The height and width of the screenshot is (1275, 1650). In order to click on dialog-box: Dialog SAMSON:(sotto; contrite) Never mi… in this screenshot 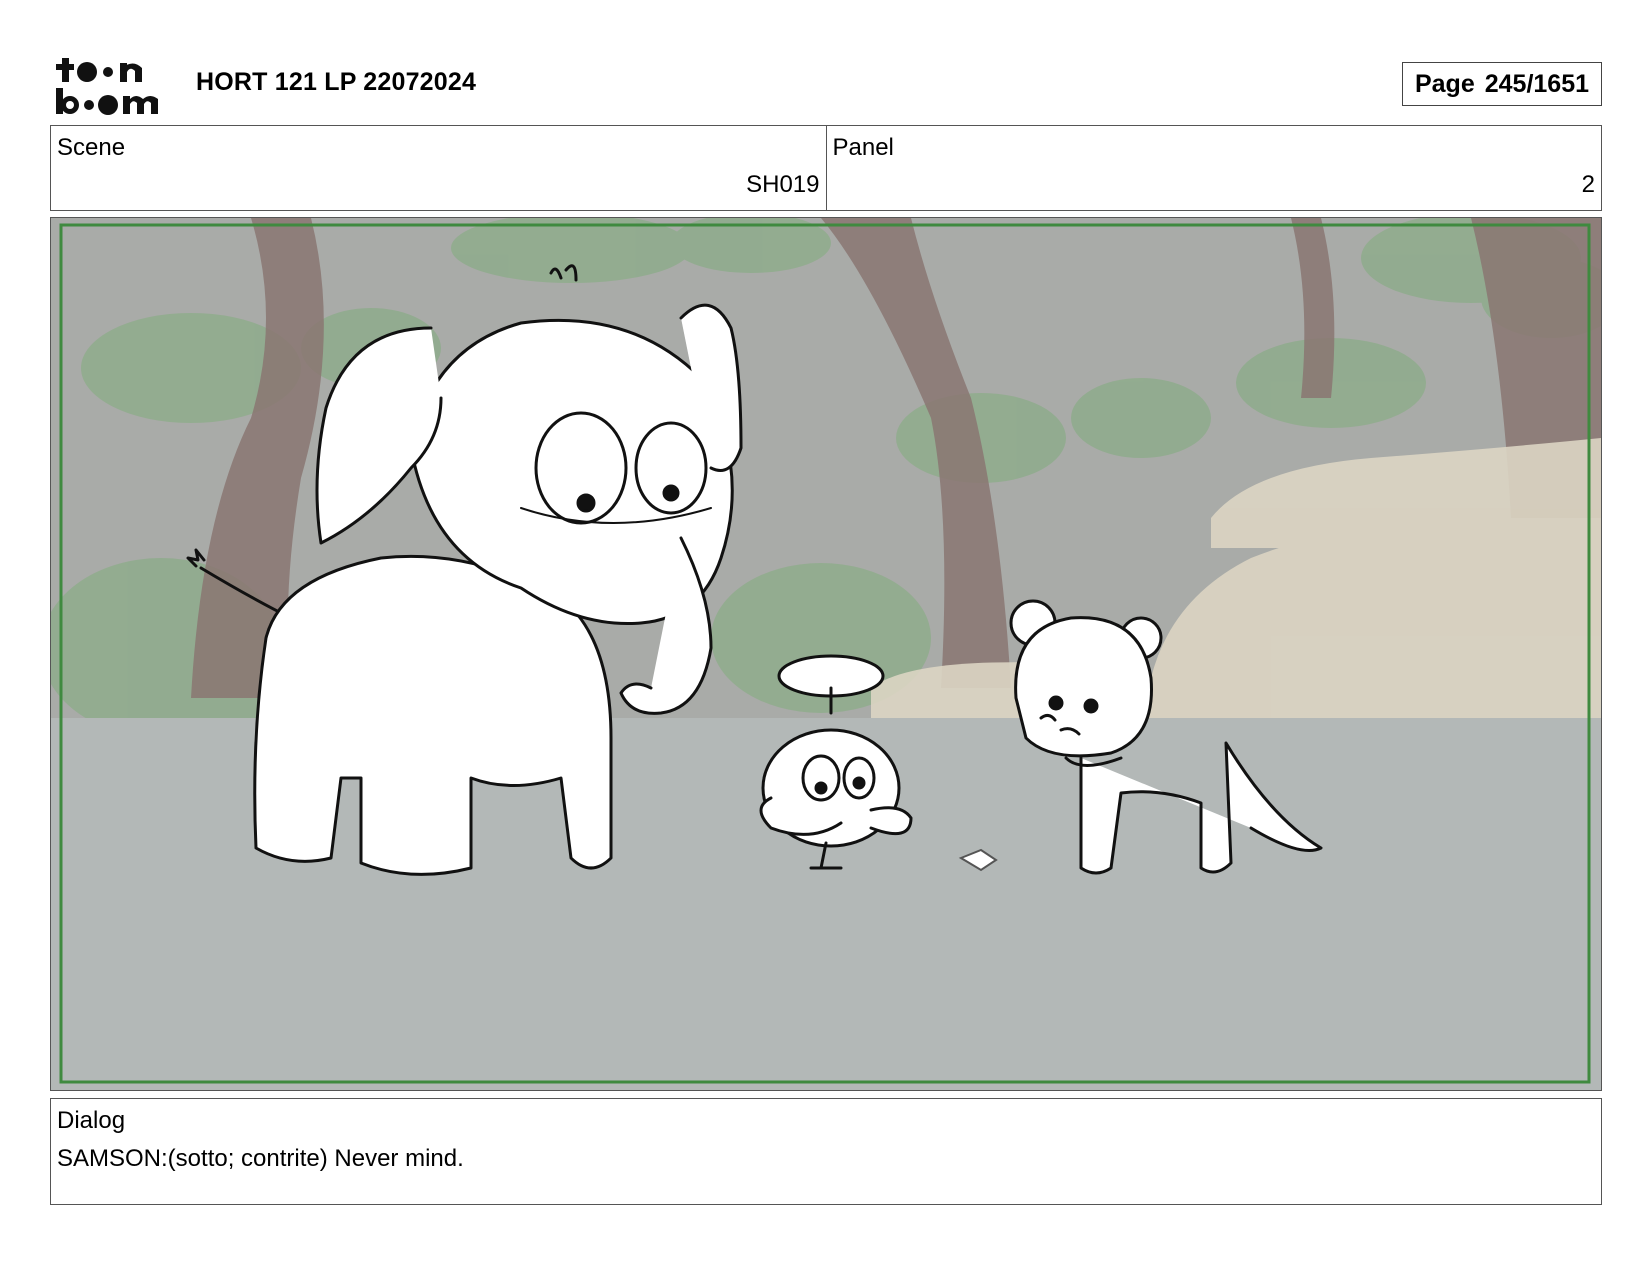, I will do `click(826, 1151)`.